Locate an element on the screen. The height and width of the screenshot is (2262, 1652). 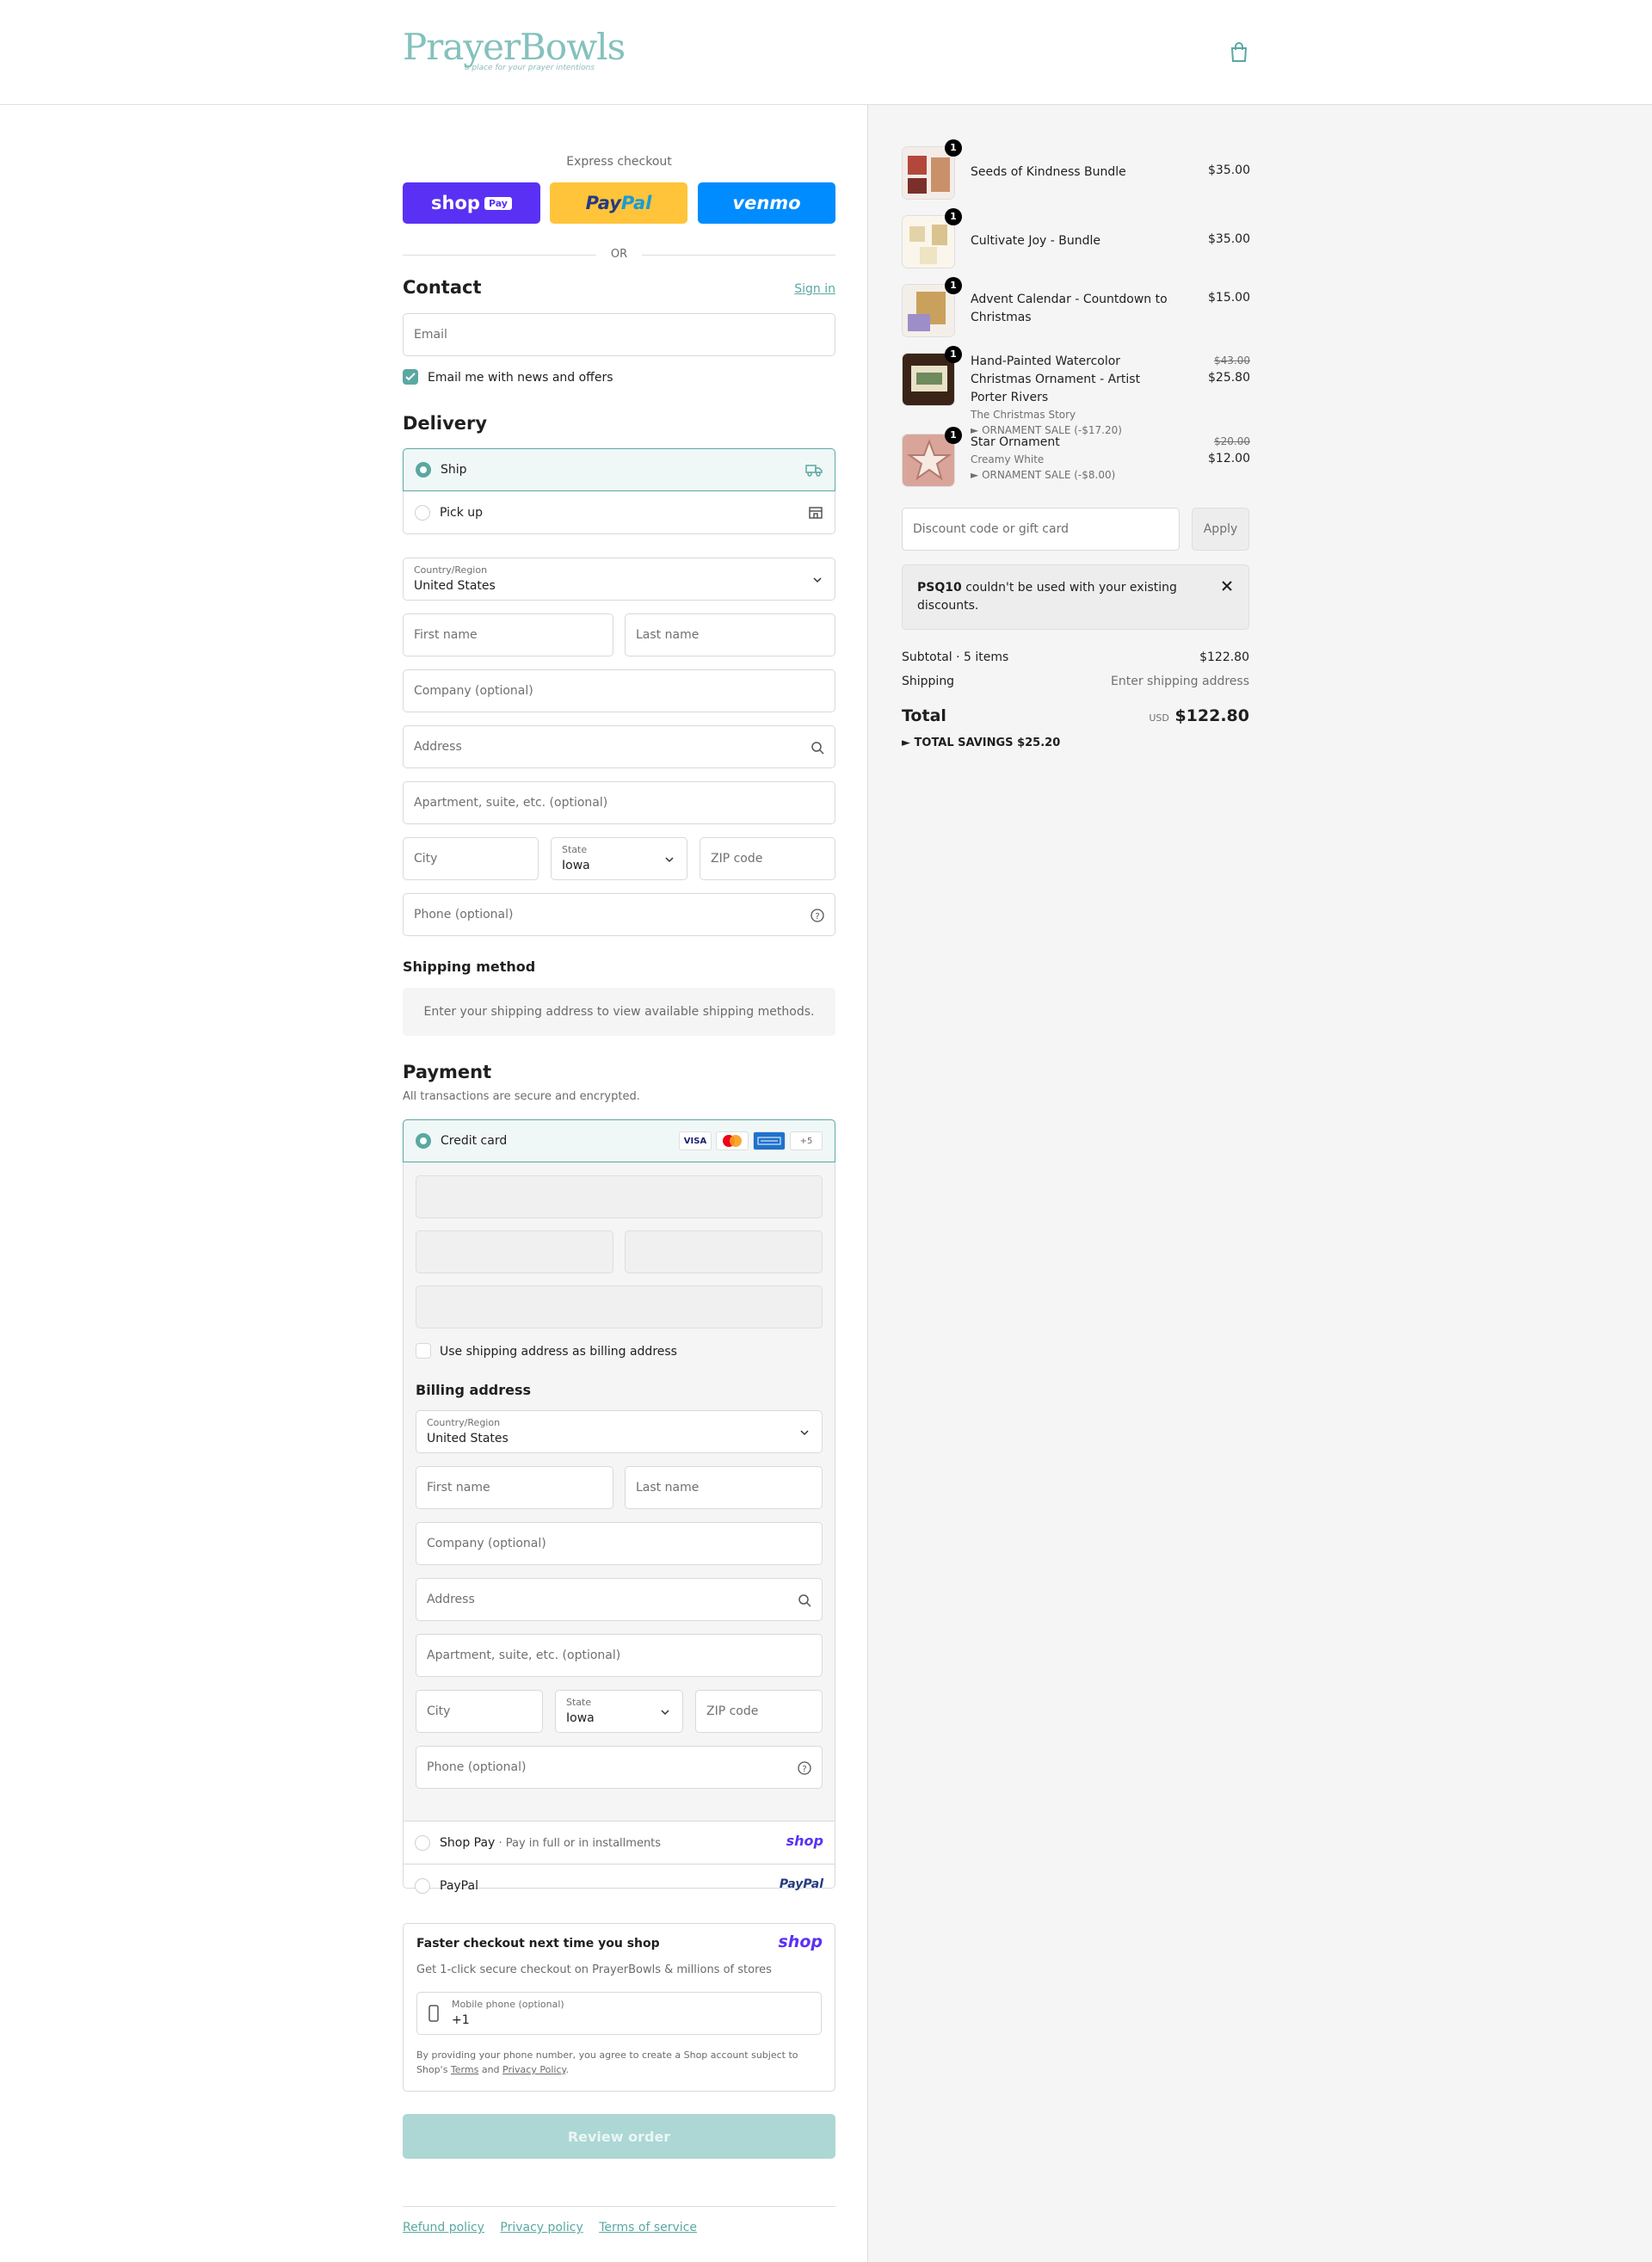
shipping-method-title: Shipping method is located at coordinates (469, 967).